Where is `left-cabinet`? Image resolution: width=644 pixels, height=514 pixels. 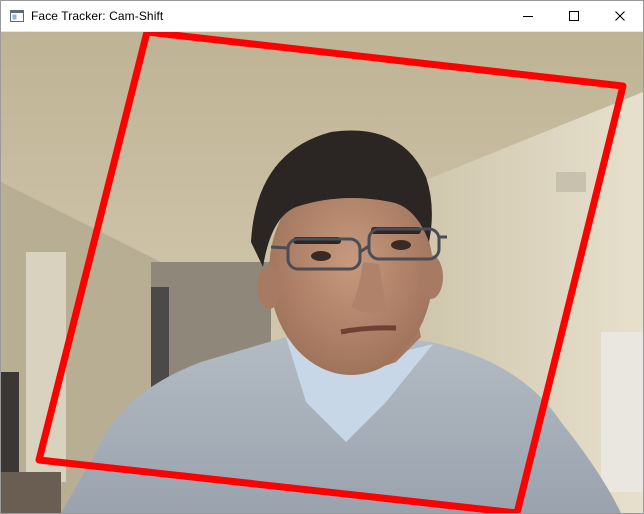 left-cabinet is located at coordinates (10, 427).